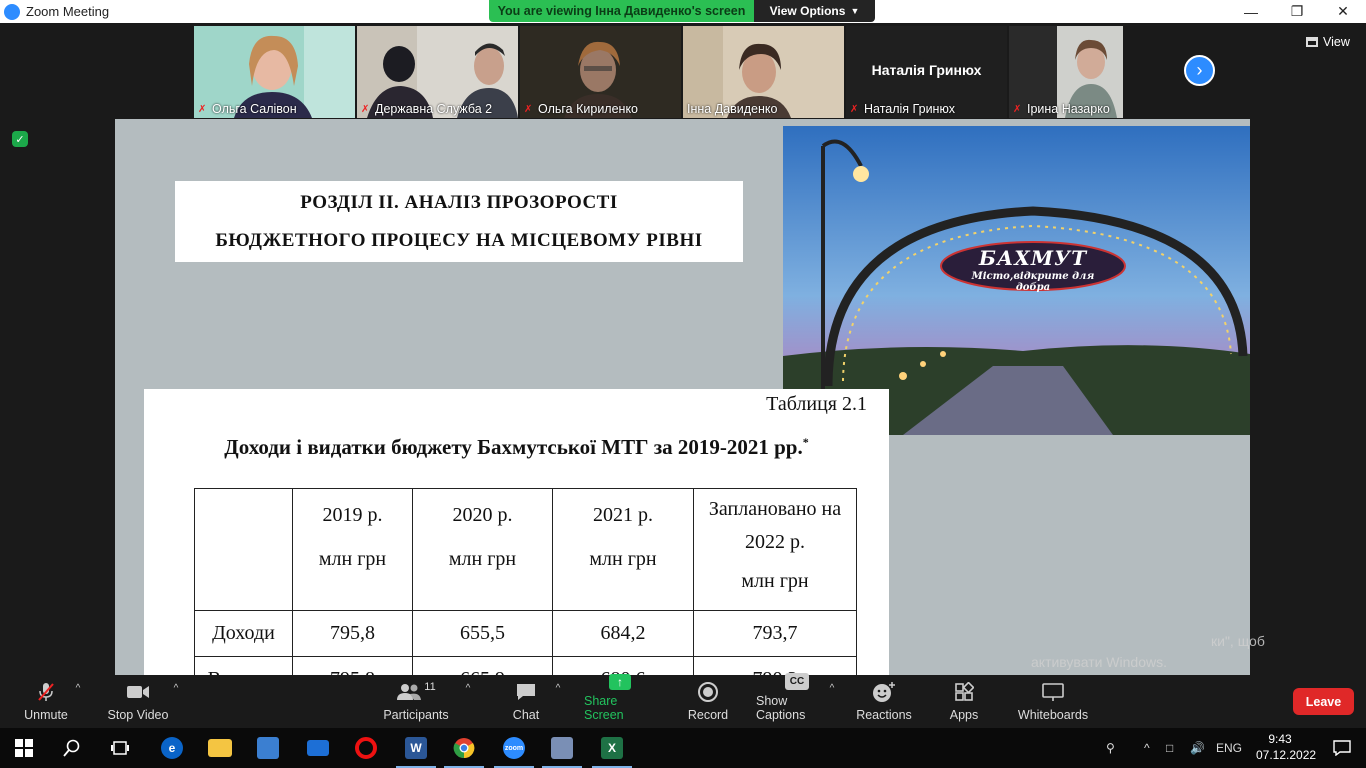 This screenshot has height=768, width=1366. I want to click on participant-name: Ольга Кириленко, so click(588, 109).